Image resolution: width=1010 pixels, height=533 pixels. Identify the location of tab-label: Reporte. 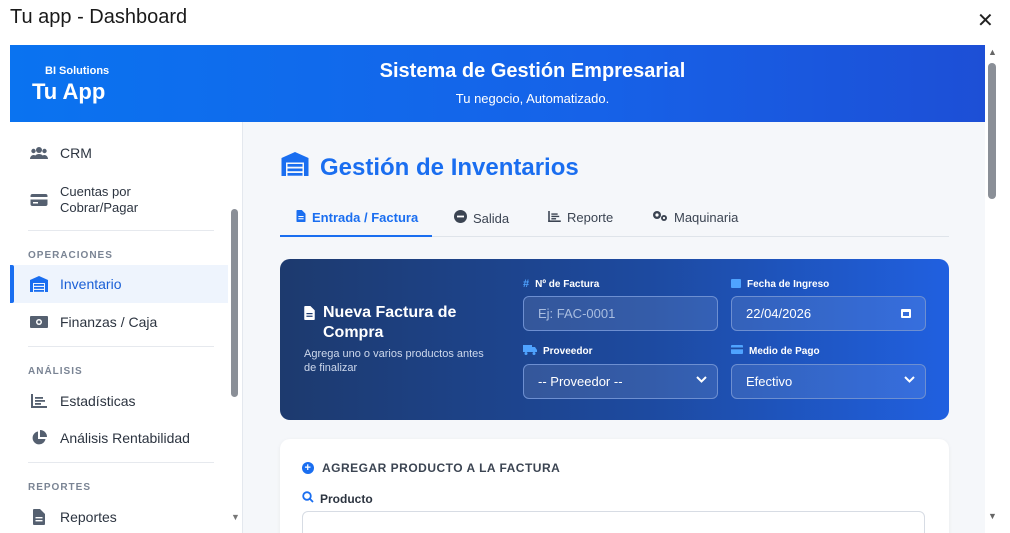
(590, 217).